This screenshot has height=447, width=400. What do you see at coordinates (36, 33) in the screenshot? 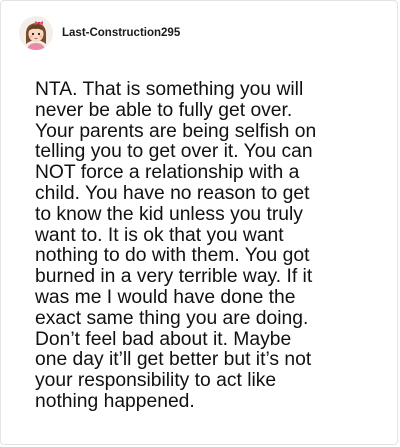
I see `user-avatar-icon` at bounding box center [36, 33].